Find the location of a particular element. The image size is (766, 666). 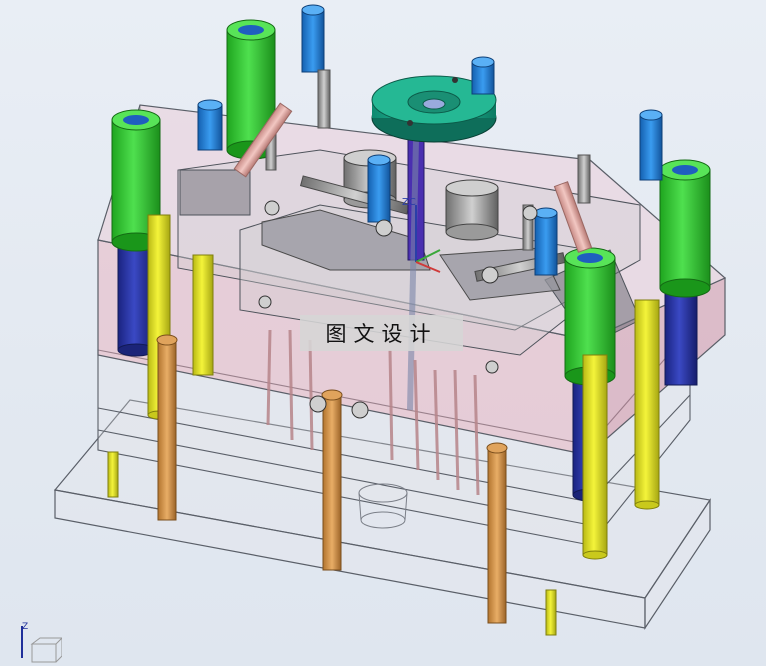

datum-axis-label: ZC is located at coordinates (409, 202).